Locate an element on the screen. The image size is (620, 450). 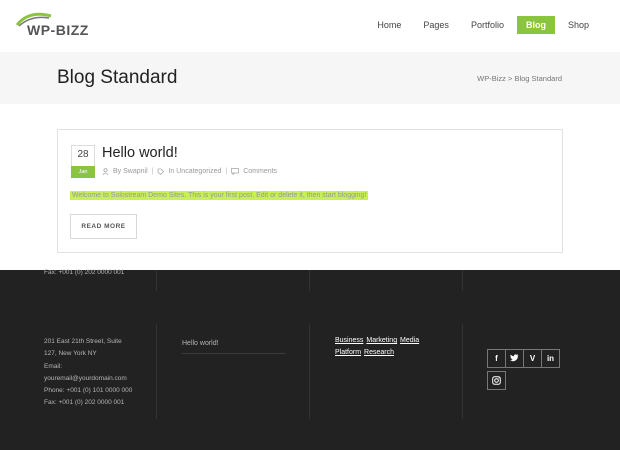
tag-icon is located at coordinates (161, 171).